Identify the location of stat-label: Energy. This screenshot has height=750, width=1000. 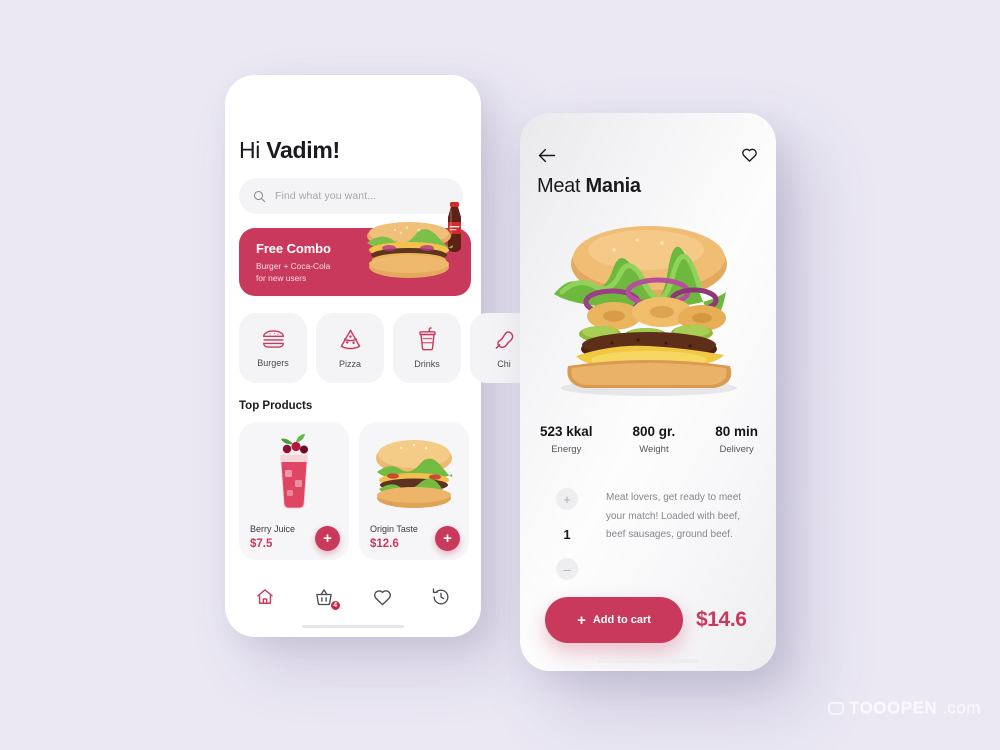
(566, 449).